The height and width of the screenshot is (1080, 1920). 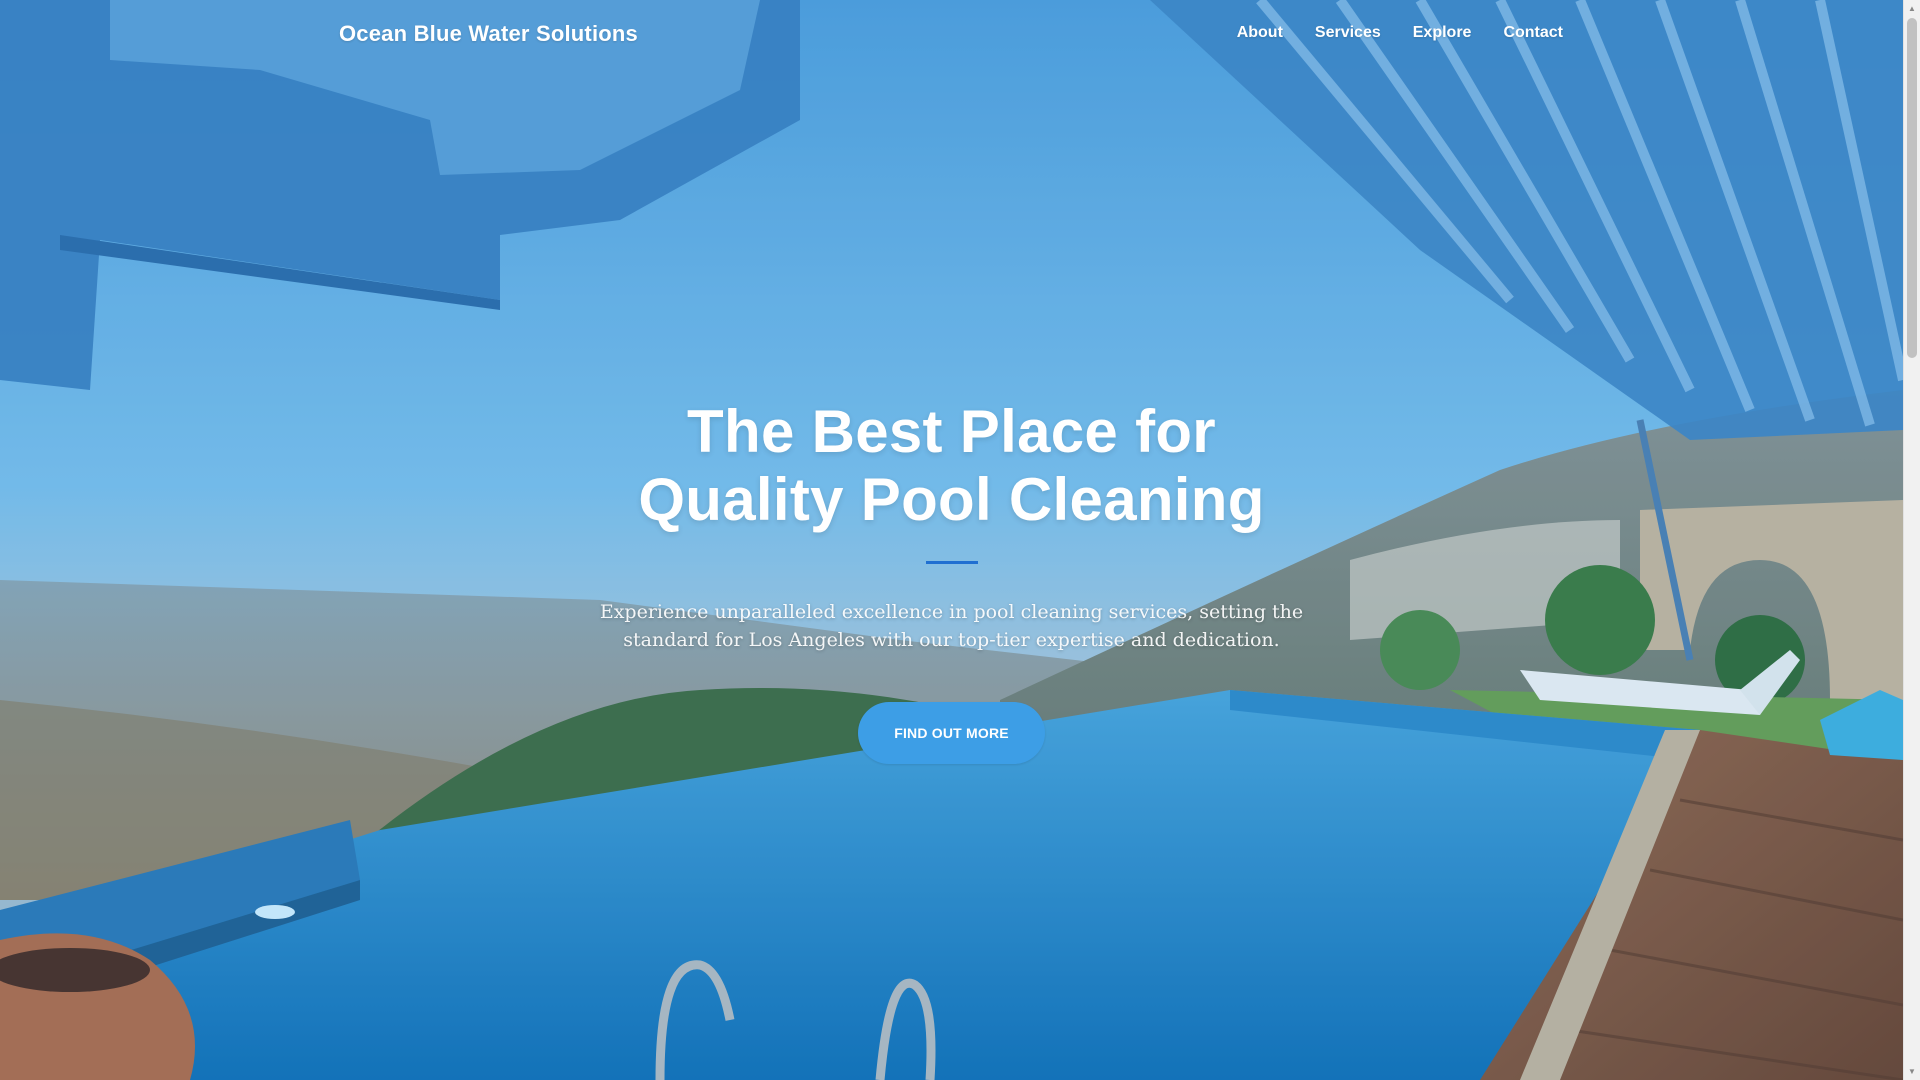 I want to click on nav-link-services: Services, so click(x=1348, y=33).